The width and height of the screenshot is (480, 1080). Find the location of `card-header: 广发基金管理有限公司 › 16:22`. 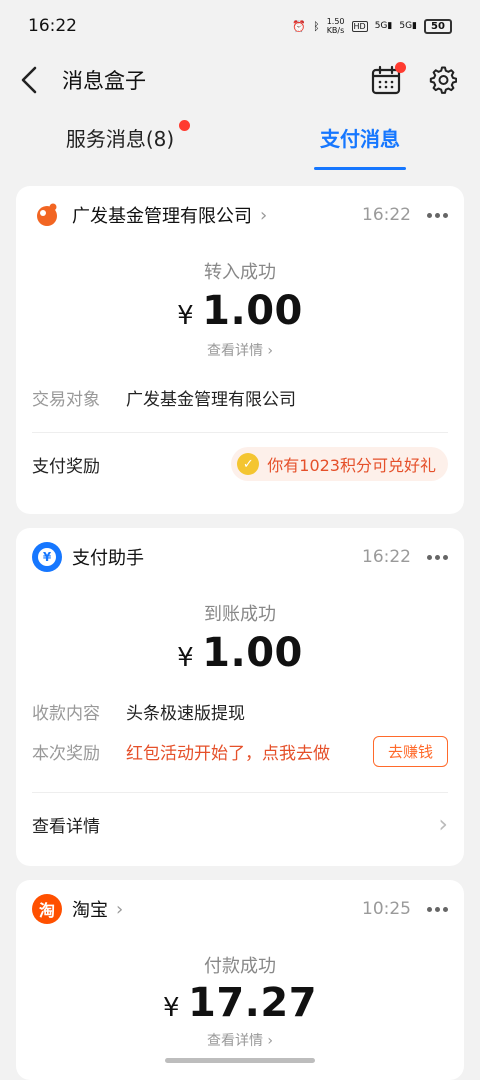

card-header: 广发基金管理有限公司 › 16:22 is located at coordinates (240, 215).